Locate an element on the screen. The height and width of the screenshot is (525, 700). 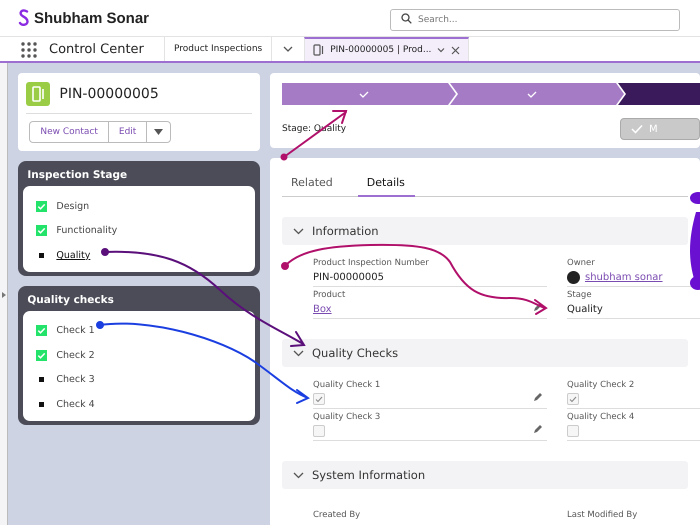
caret-icon is located at coordinates (159, 132).